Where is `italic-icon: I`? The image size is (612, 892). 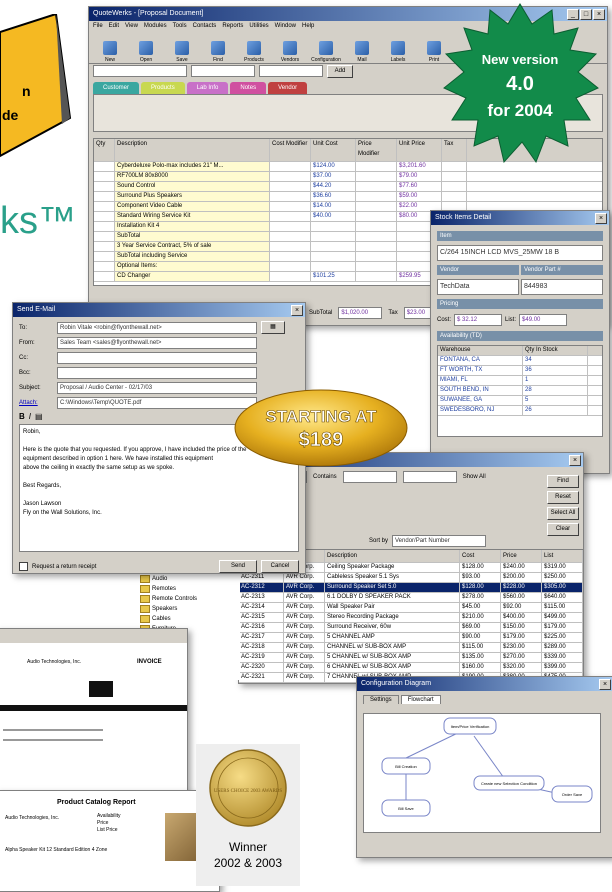
italic-icon: I is located at coordinates (30, 416).